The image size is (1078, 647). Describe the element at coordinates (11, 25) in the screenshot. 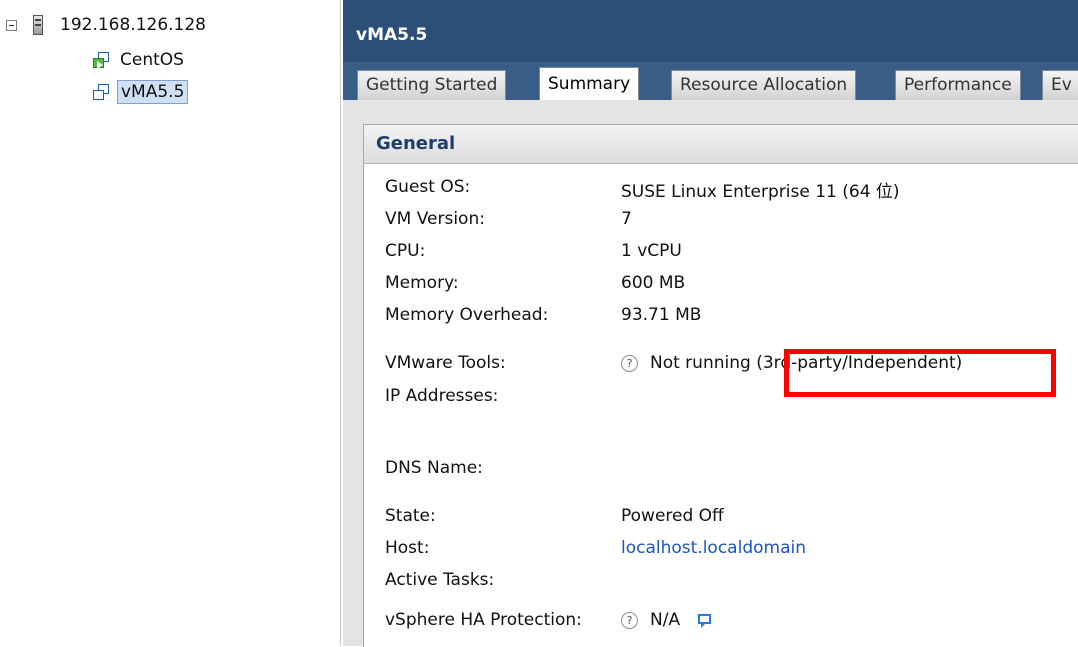

I see `collapse-icon` at that location.